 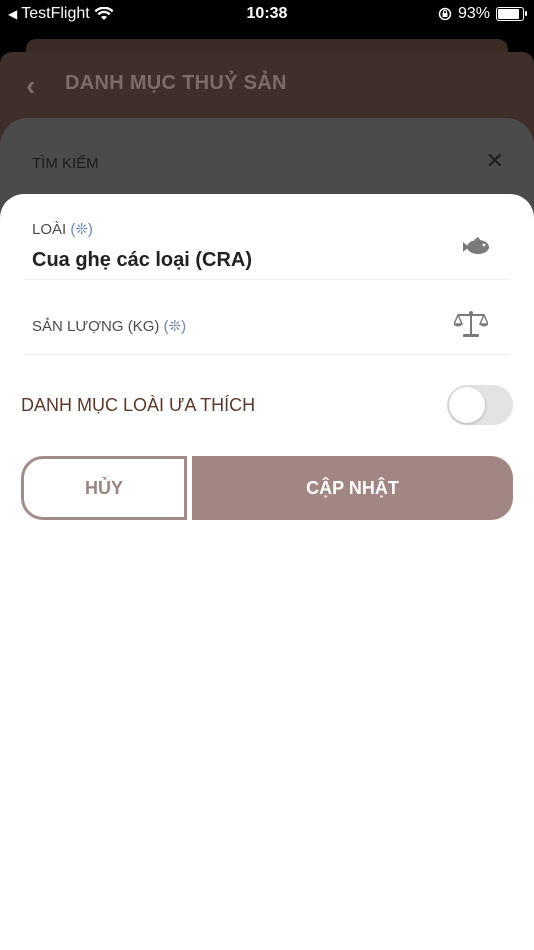 I want to click on quantity-field: SẢN LƯỢNG (KG) (❊), so click(x=267, y=317).